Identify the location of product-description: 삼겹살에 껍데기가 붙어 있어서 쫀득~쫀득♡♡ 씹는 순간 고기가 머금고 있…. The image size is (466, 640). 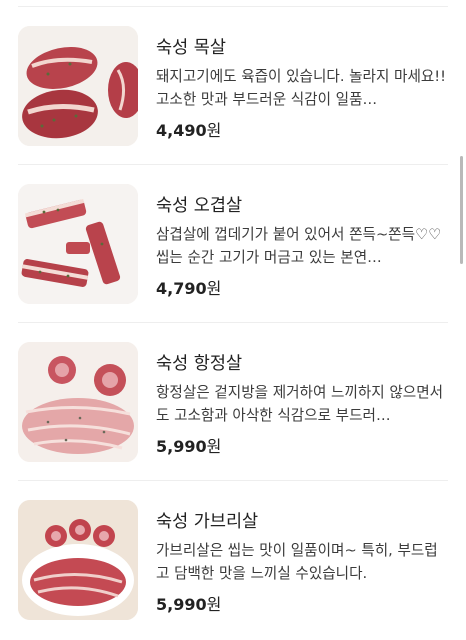
(299, 246).